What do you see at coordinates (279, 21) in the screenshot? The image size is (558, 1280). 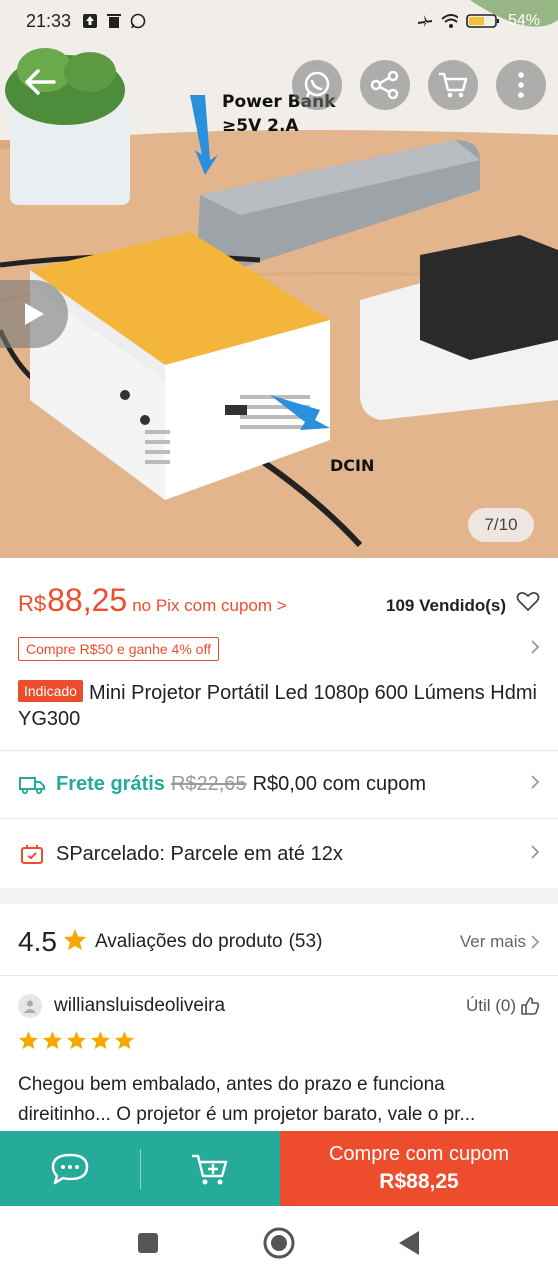 I see `status-bar: 21:33 54%` at bounding box center [279, 21].